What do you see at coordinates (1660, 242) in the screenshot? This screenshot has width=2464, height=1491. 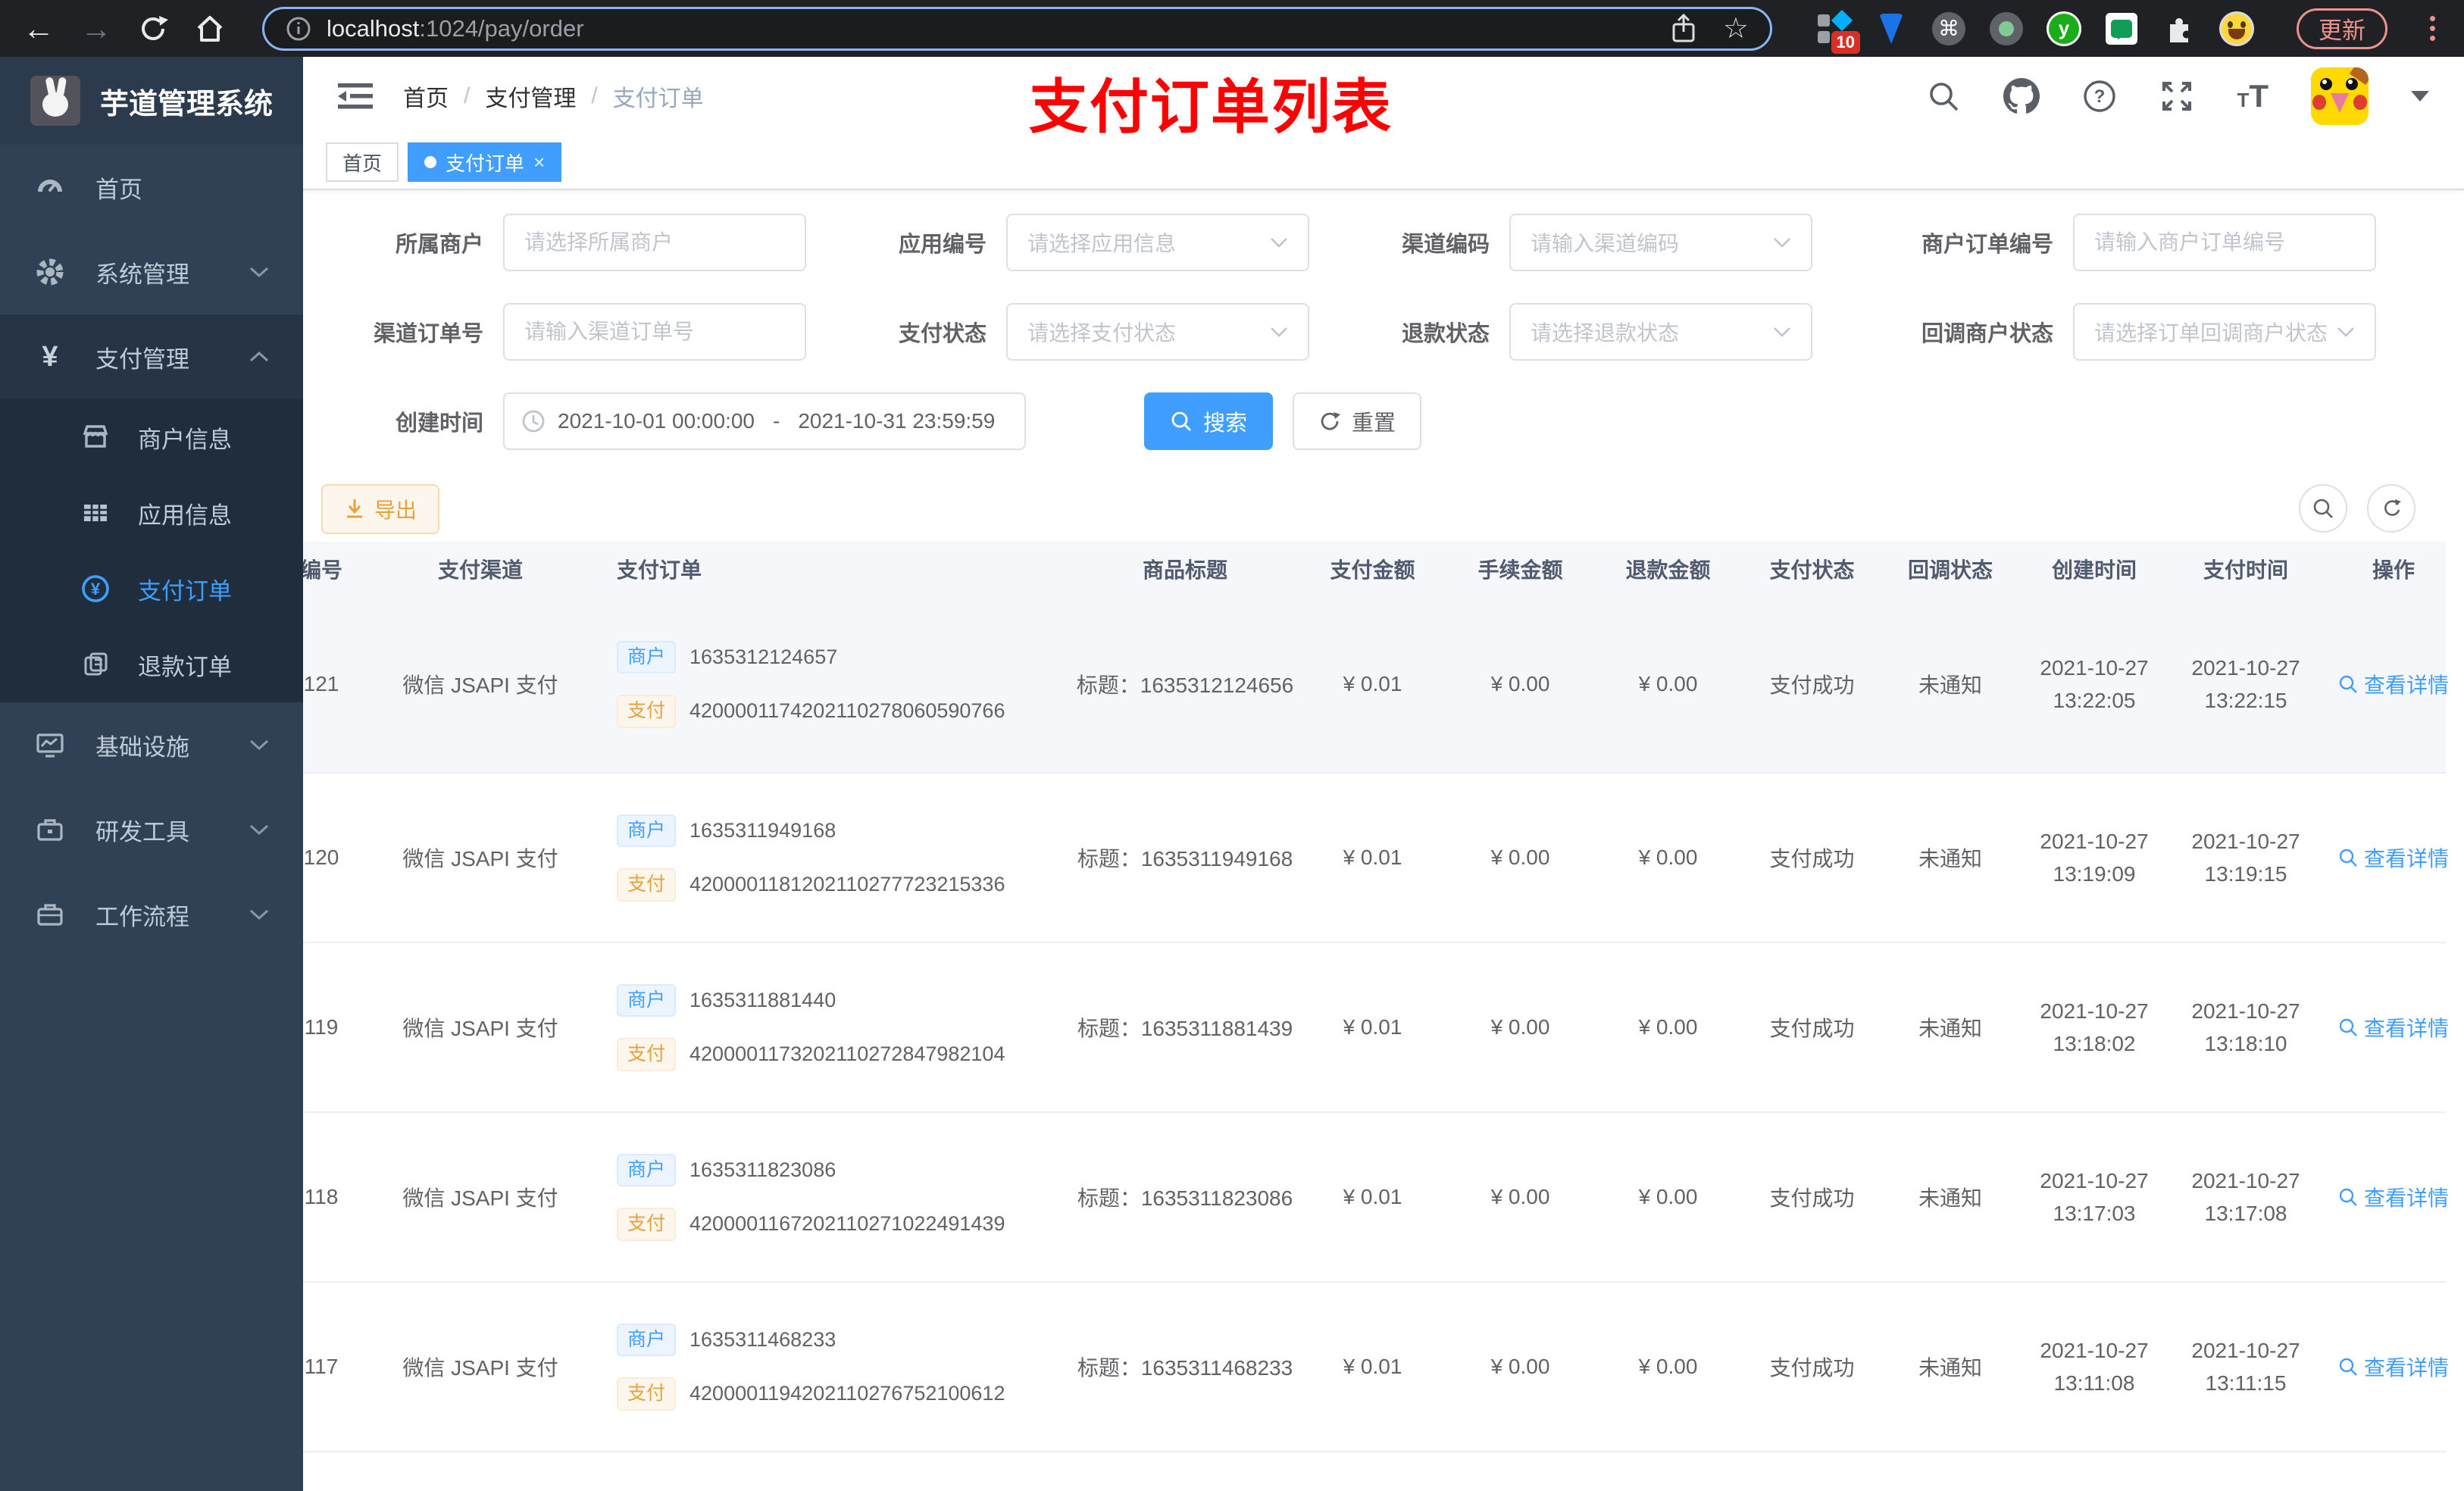 I see `channel-code-select: 请输入渠道编码` at bounding box center [1660, 242].